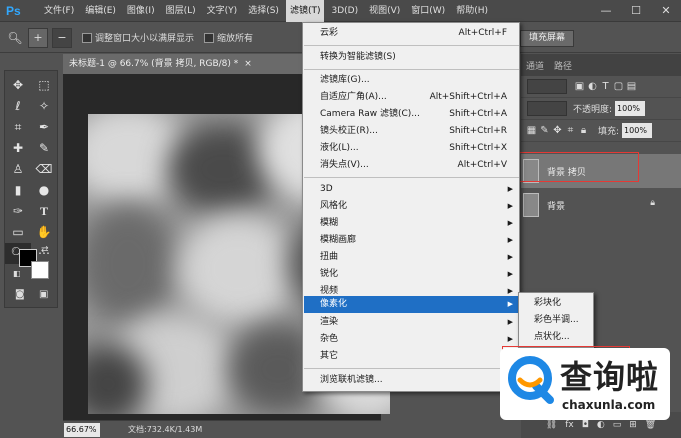 The height and width of the screenshot is (438, 681). What do you see at coordinates (411, 274) in the screenshot?
I see `filter-submenu-sharpen: 锐化 ▶` at bounding box center [411, 274].